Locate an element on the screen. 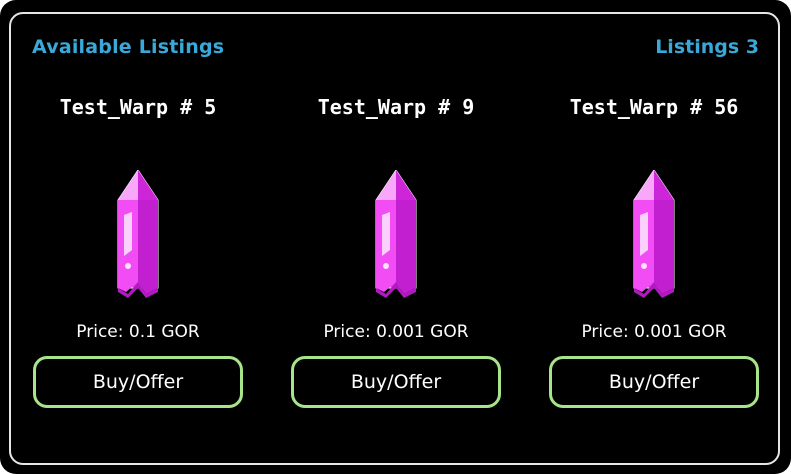 Image resolution: width=791 pixels, height=474 pixels. listings-count: Listings 3 is located at coordinates (707, 47).